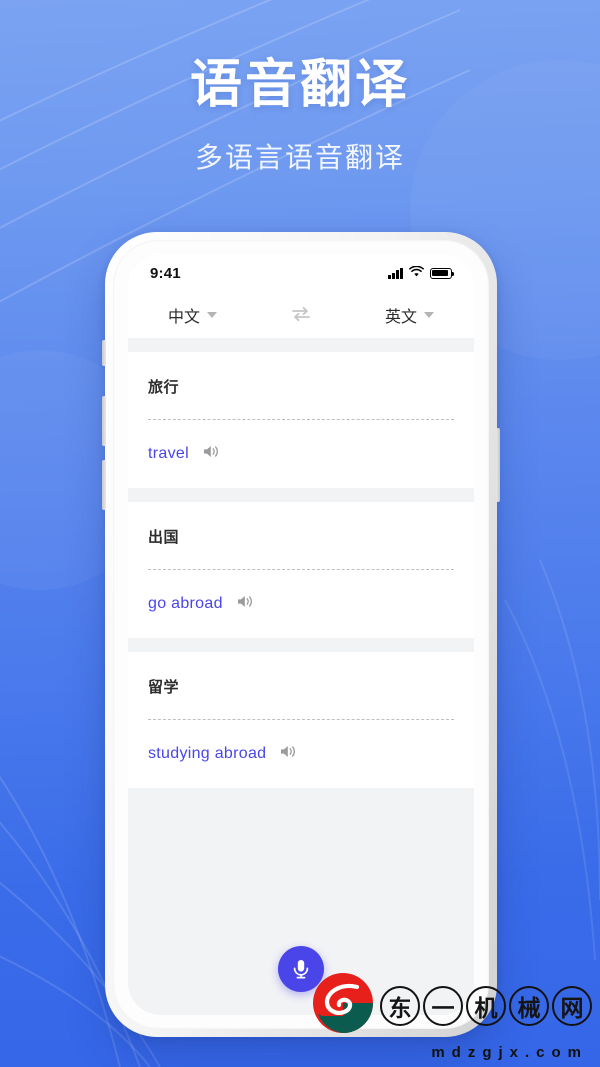 Image resolution: width=600 pixels, height=1067 pixels. What do you see at coordinates (164, 387) in the screenshot?
I see `source-text: 旅行` at bounding box center [164, 387].